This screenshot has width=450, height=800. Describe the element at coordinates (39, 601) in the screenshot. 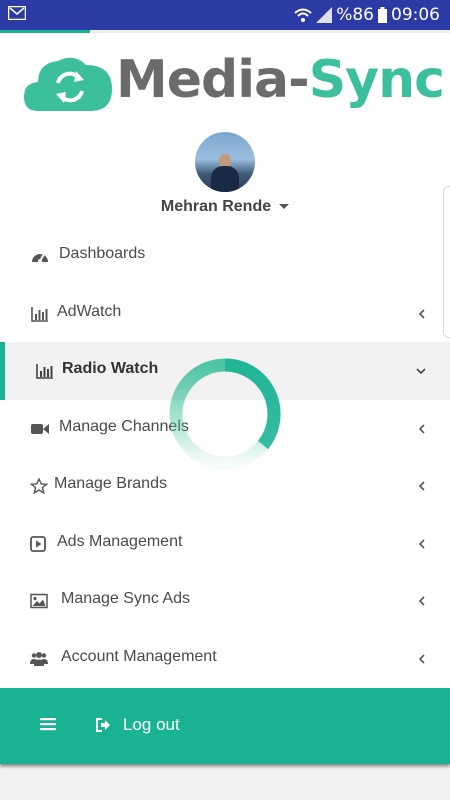

I see `image-icon` at that location.